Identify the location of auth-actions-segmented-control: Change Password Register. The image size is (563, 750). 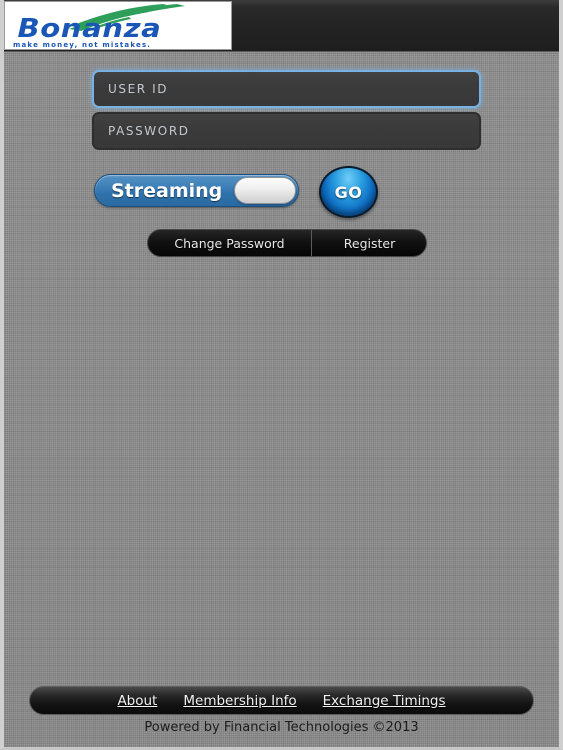
(287, 243).